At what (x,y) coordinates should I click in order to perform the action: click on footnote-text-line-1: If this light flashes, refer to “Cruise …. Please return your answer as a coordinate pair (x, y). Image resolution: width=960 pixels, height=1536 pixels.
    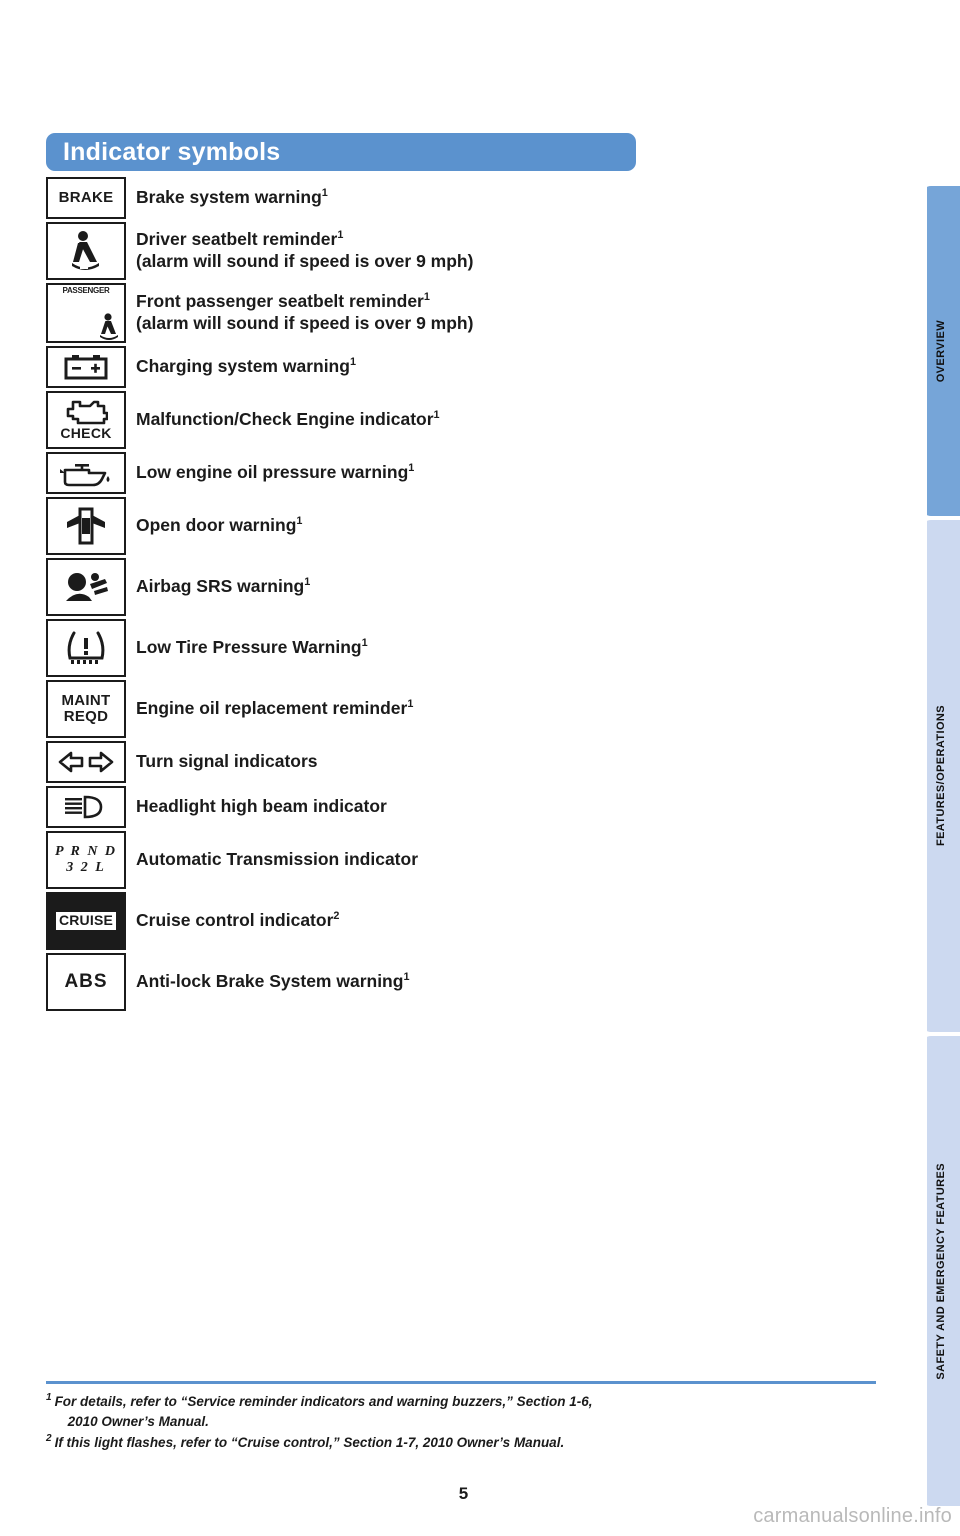
    Looking at the image, I should click on (309, 1443).